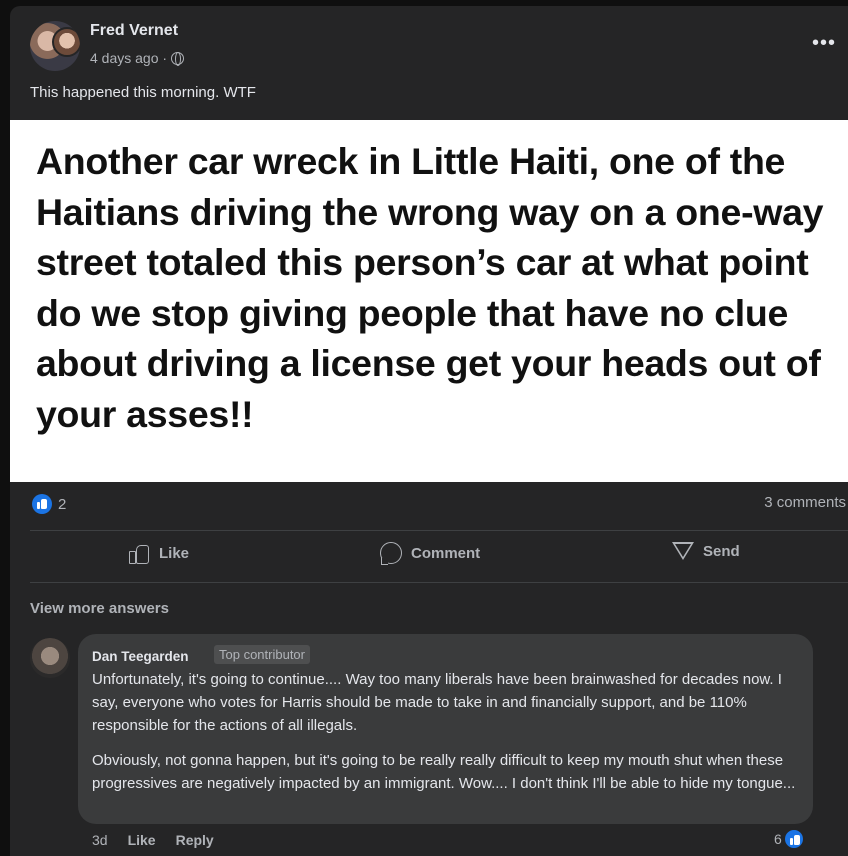  What do you see at coordinates (50, 658) in the screenshot?
I see `commenter-avatar` at bounding box center [50, 658].